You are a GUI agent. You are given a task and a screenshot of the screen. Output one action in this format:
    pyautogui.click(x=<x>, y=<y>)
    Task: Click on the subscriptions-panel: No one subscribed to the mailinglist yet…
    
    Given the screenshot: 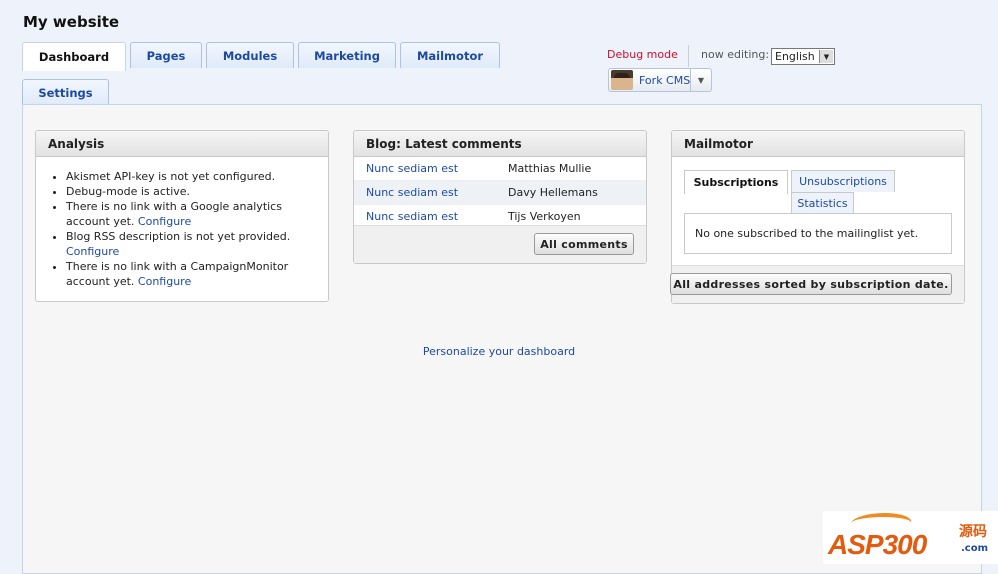 What is the action you would take?
    pyautogui.click(x=818, y=233)
    